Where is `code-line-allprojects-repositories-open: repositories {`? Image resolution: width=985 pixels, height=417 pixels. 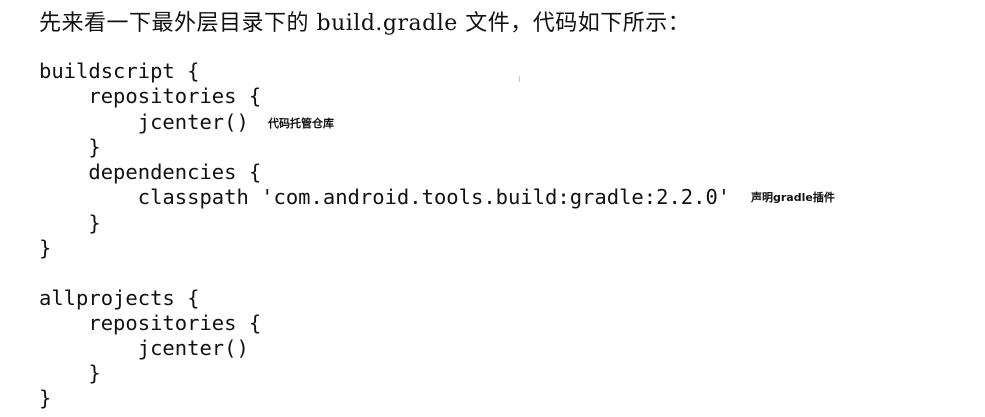 code-line-allprojects-repositories-open: repositories { is located at coordinates (150, 323).